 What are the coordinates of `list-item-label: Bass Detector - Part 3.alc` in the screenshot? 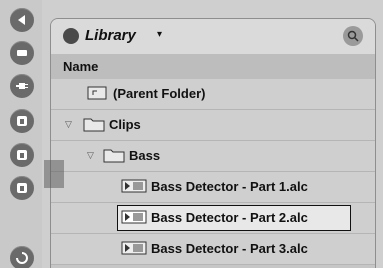 It's located at (229, 248).